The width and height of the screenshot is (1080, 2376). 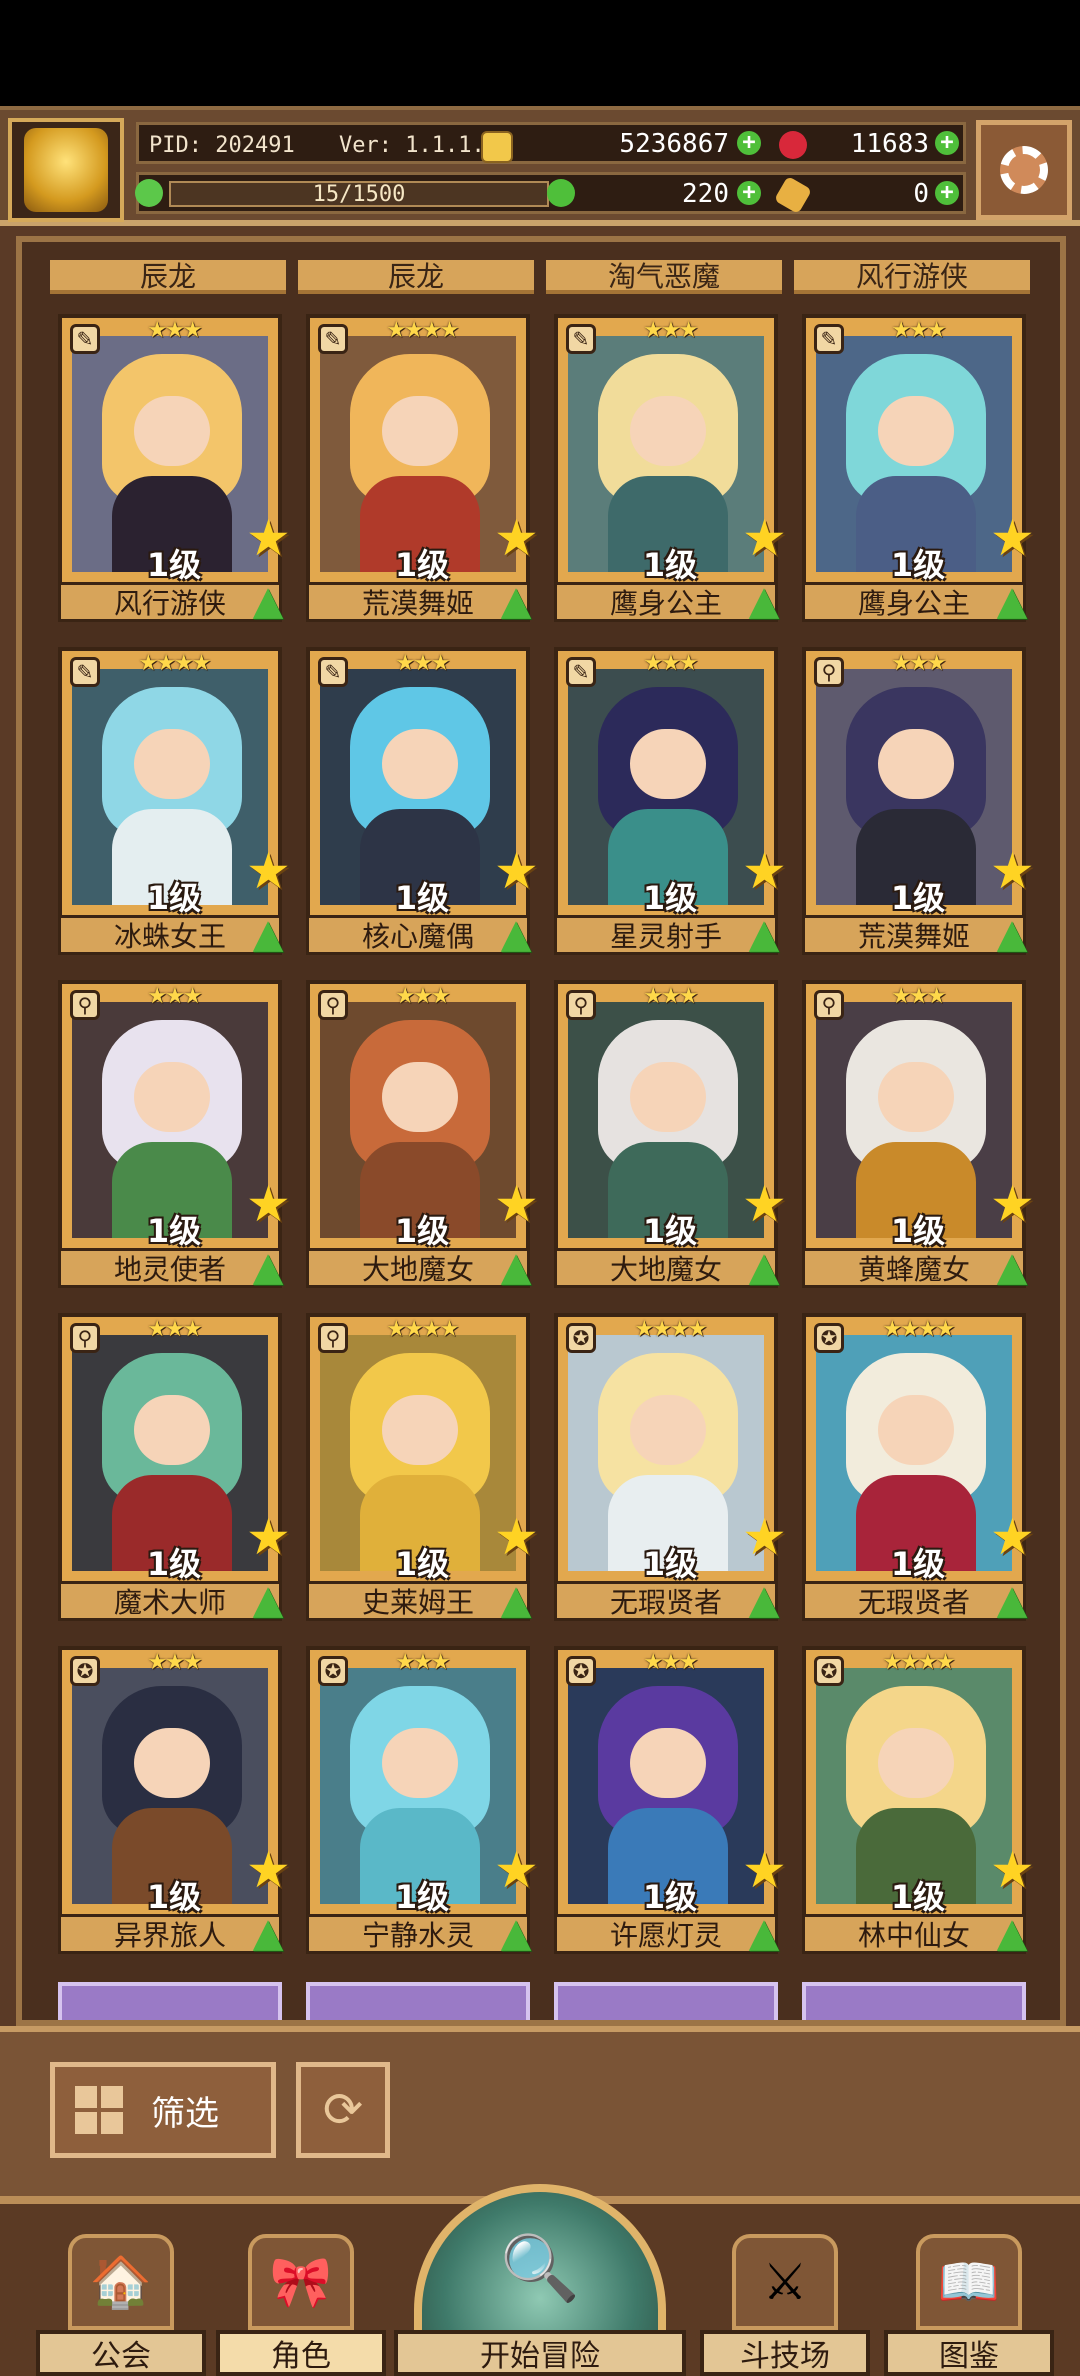 I want to click on hero-card: ✪ ★★★ 1级 ★ 许愿灯灵 ▲, so click(x=672, y=1801).